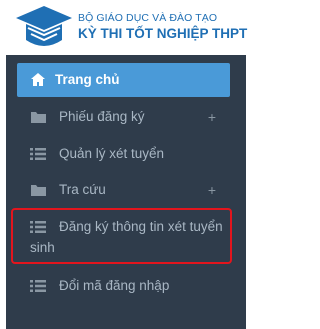  I want to click on graduation-cap-logo-icon, so click(44, 26).